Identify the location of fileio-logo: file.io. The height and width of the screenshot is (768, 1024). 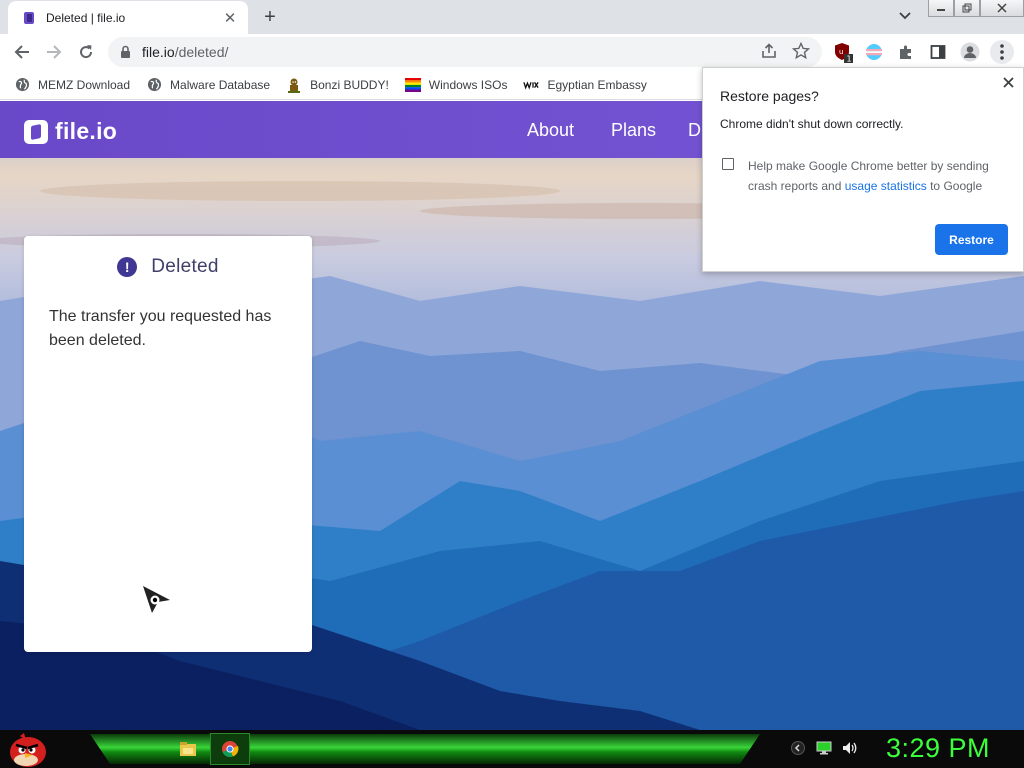
(70, 131).